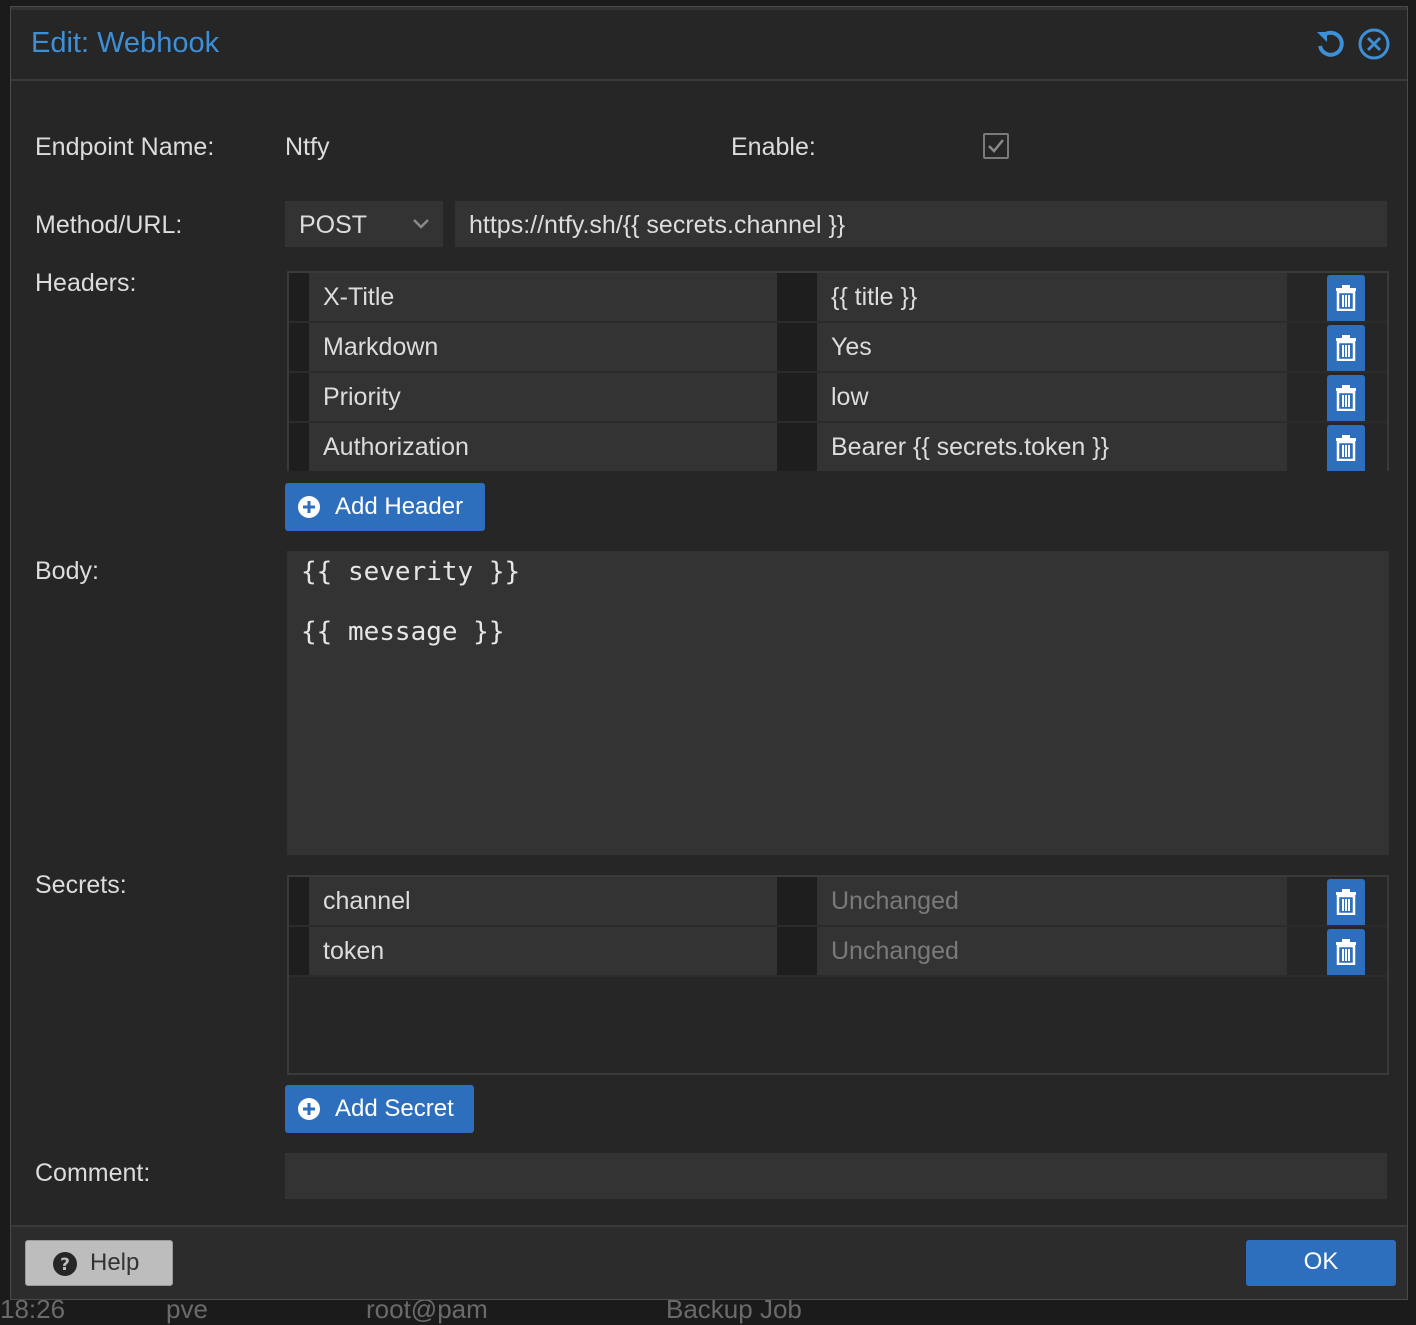 The width and height of the screenshot is (1416, 1325). What do you see at coordinates (543, 951) in the screenshot?
I see `secret-key-input: token` at bounding box center [543, 951].